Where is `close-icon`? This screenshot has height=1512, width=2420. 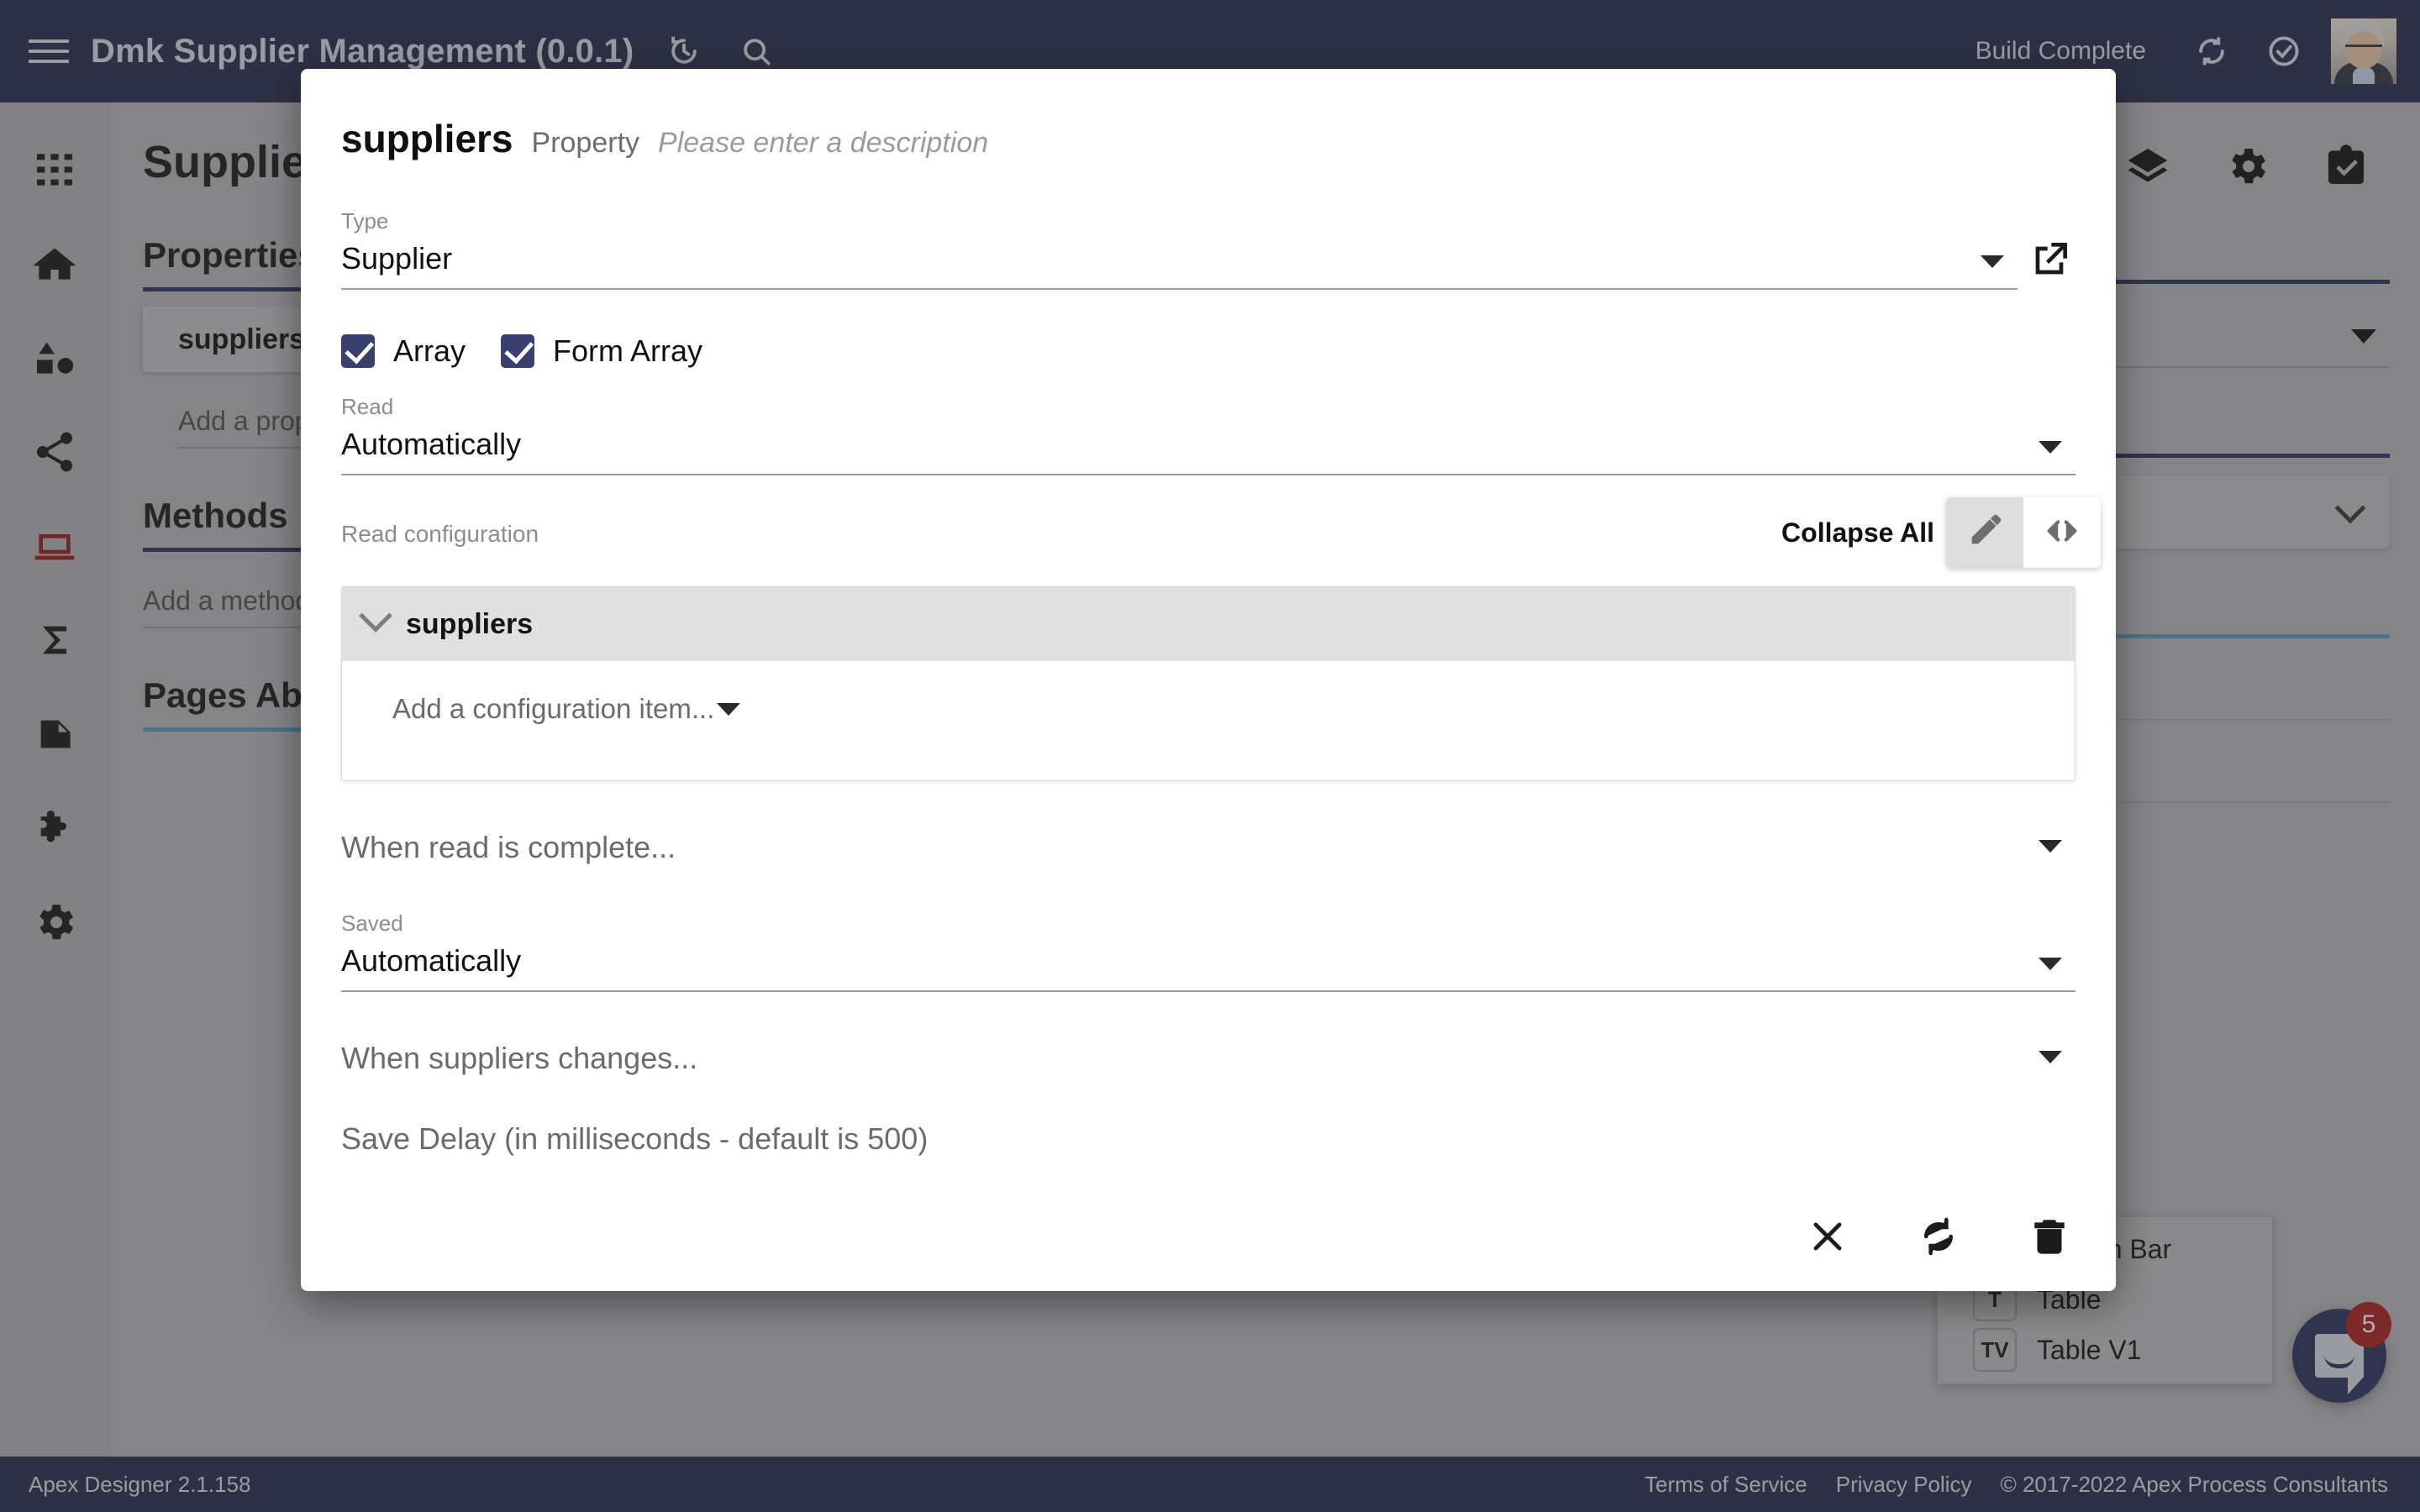
close-icon is located at coordinates (1828, 1236).